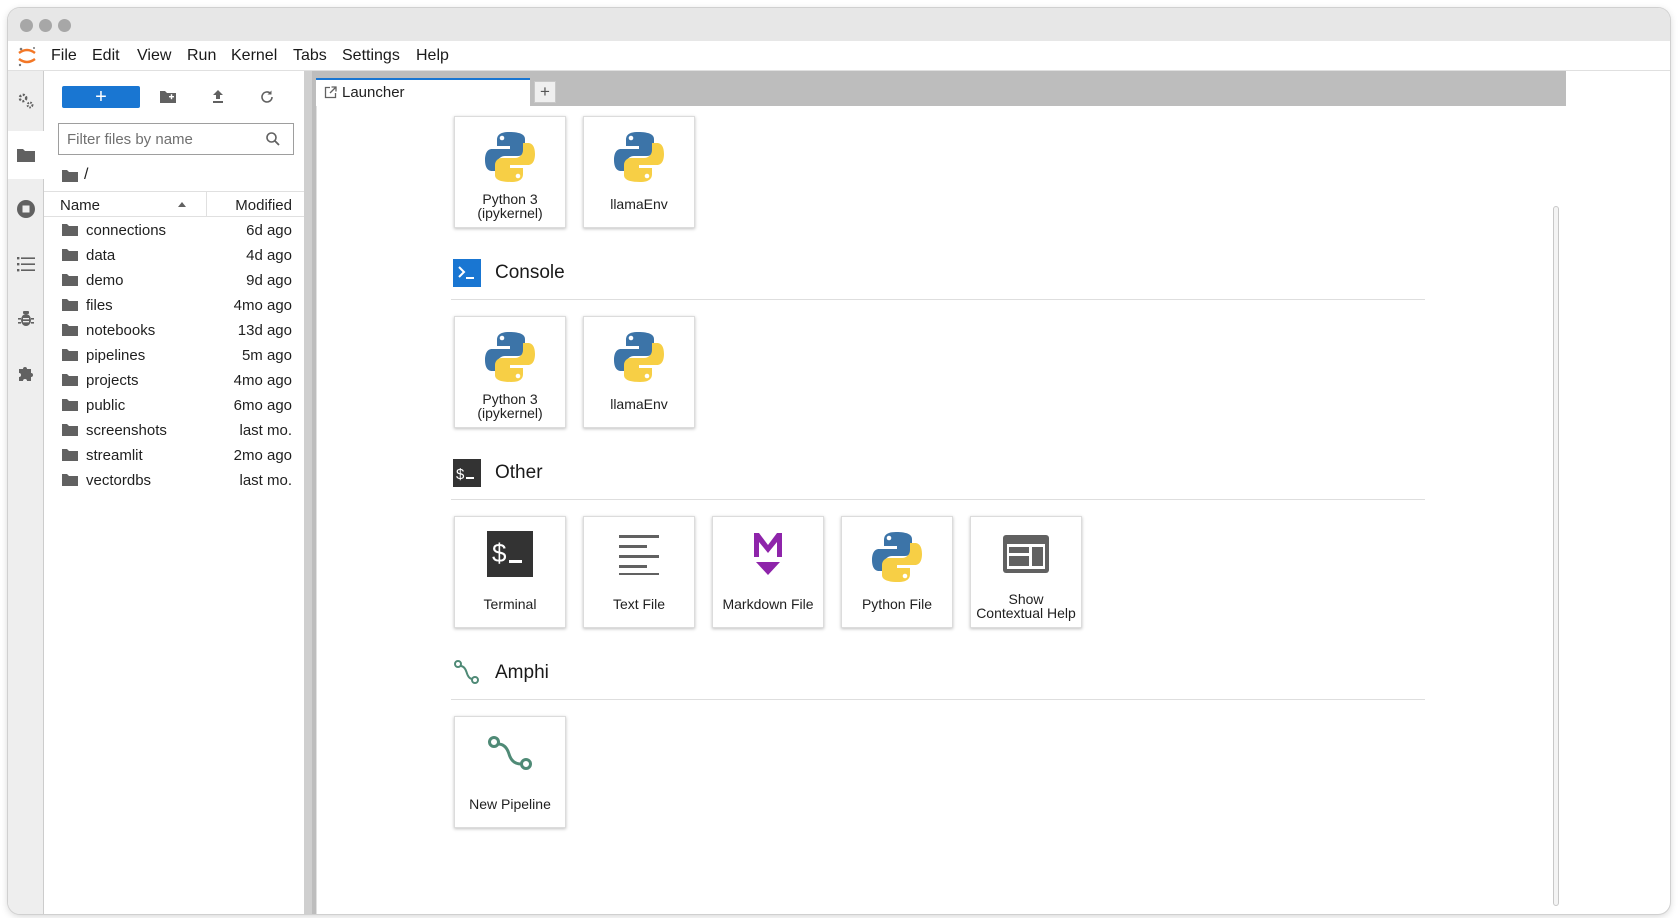  Describe the element at coordinates (26, 209) in the screenshot. I see `running-icon` at that location.